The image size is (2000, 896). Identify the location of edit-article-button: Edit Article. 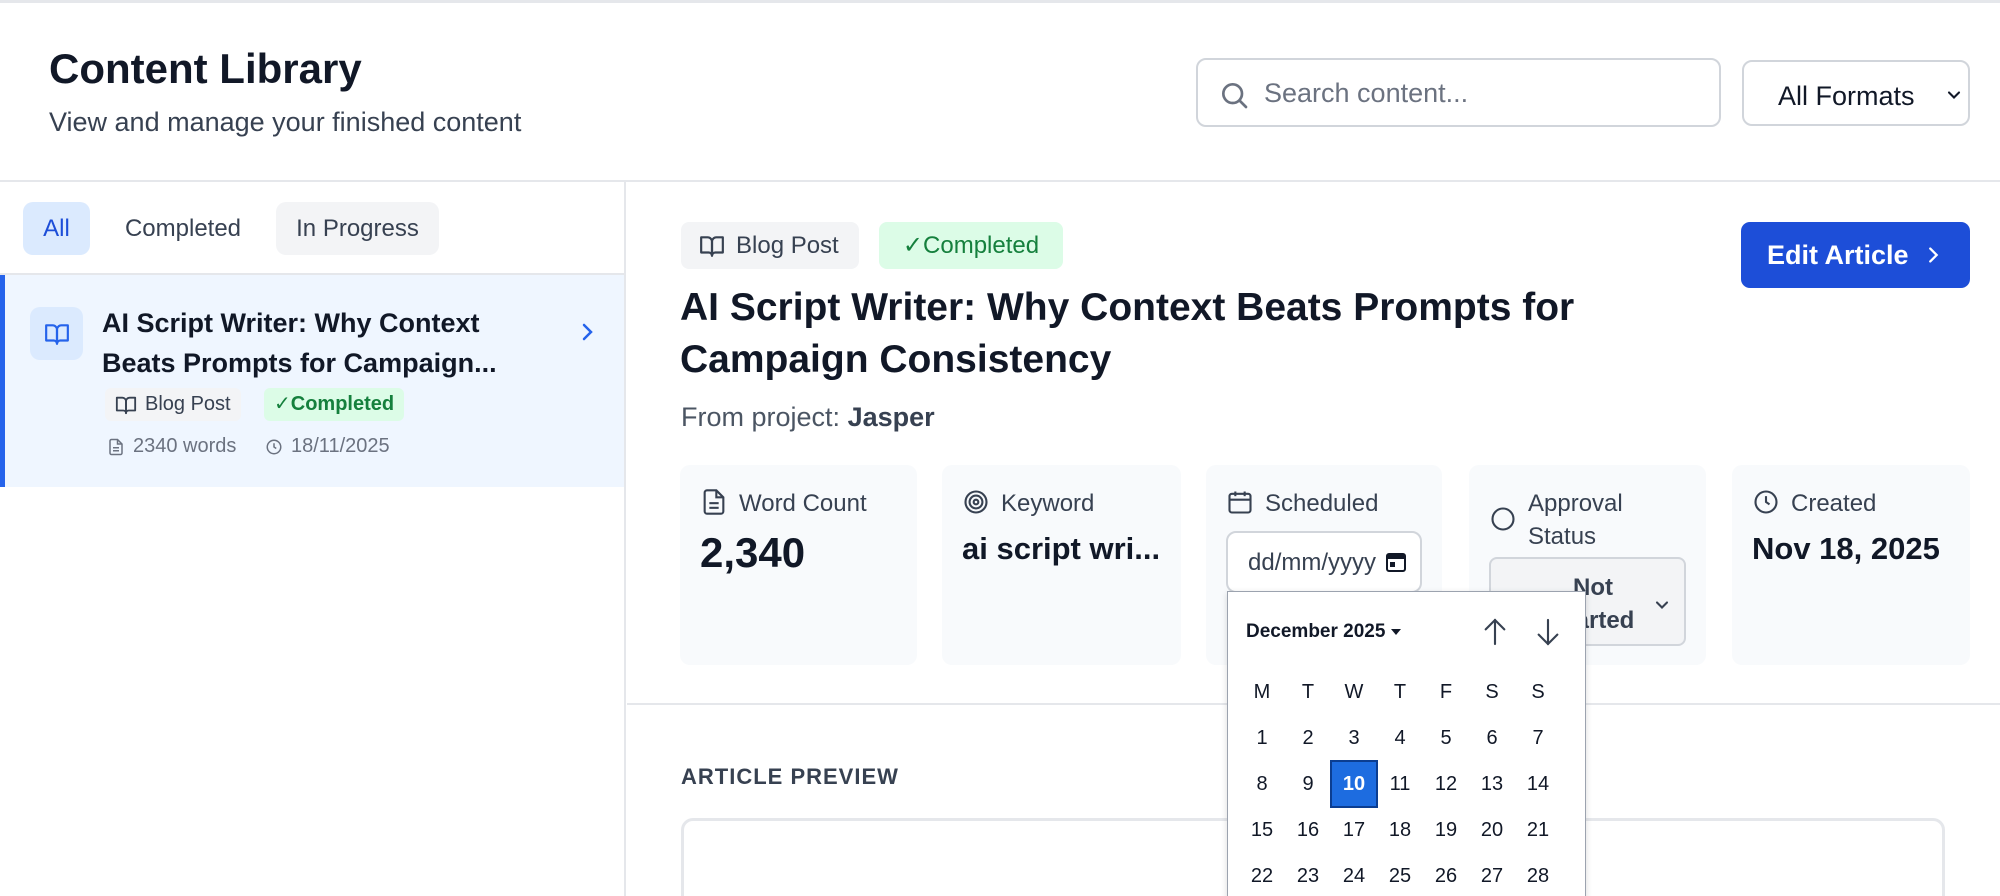
(1855, 255).